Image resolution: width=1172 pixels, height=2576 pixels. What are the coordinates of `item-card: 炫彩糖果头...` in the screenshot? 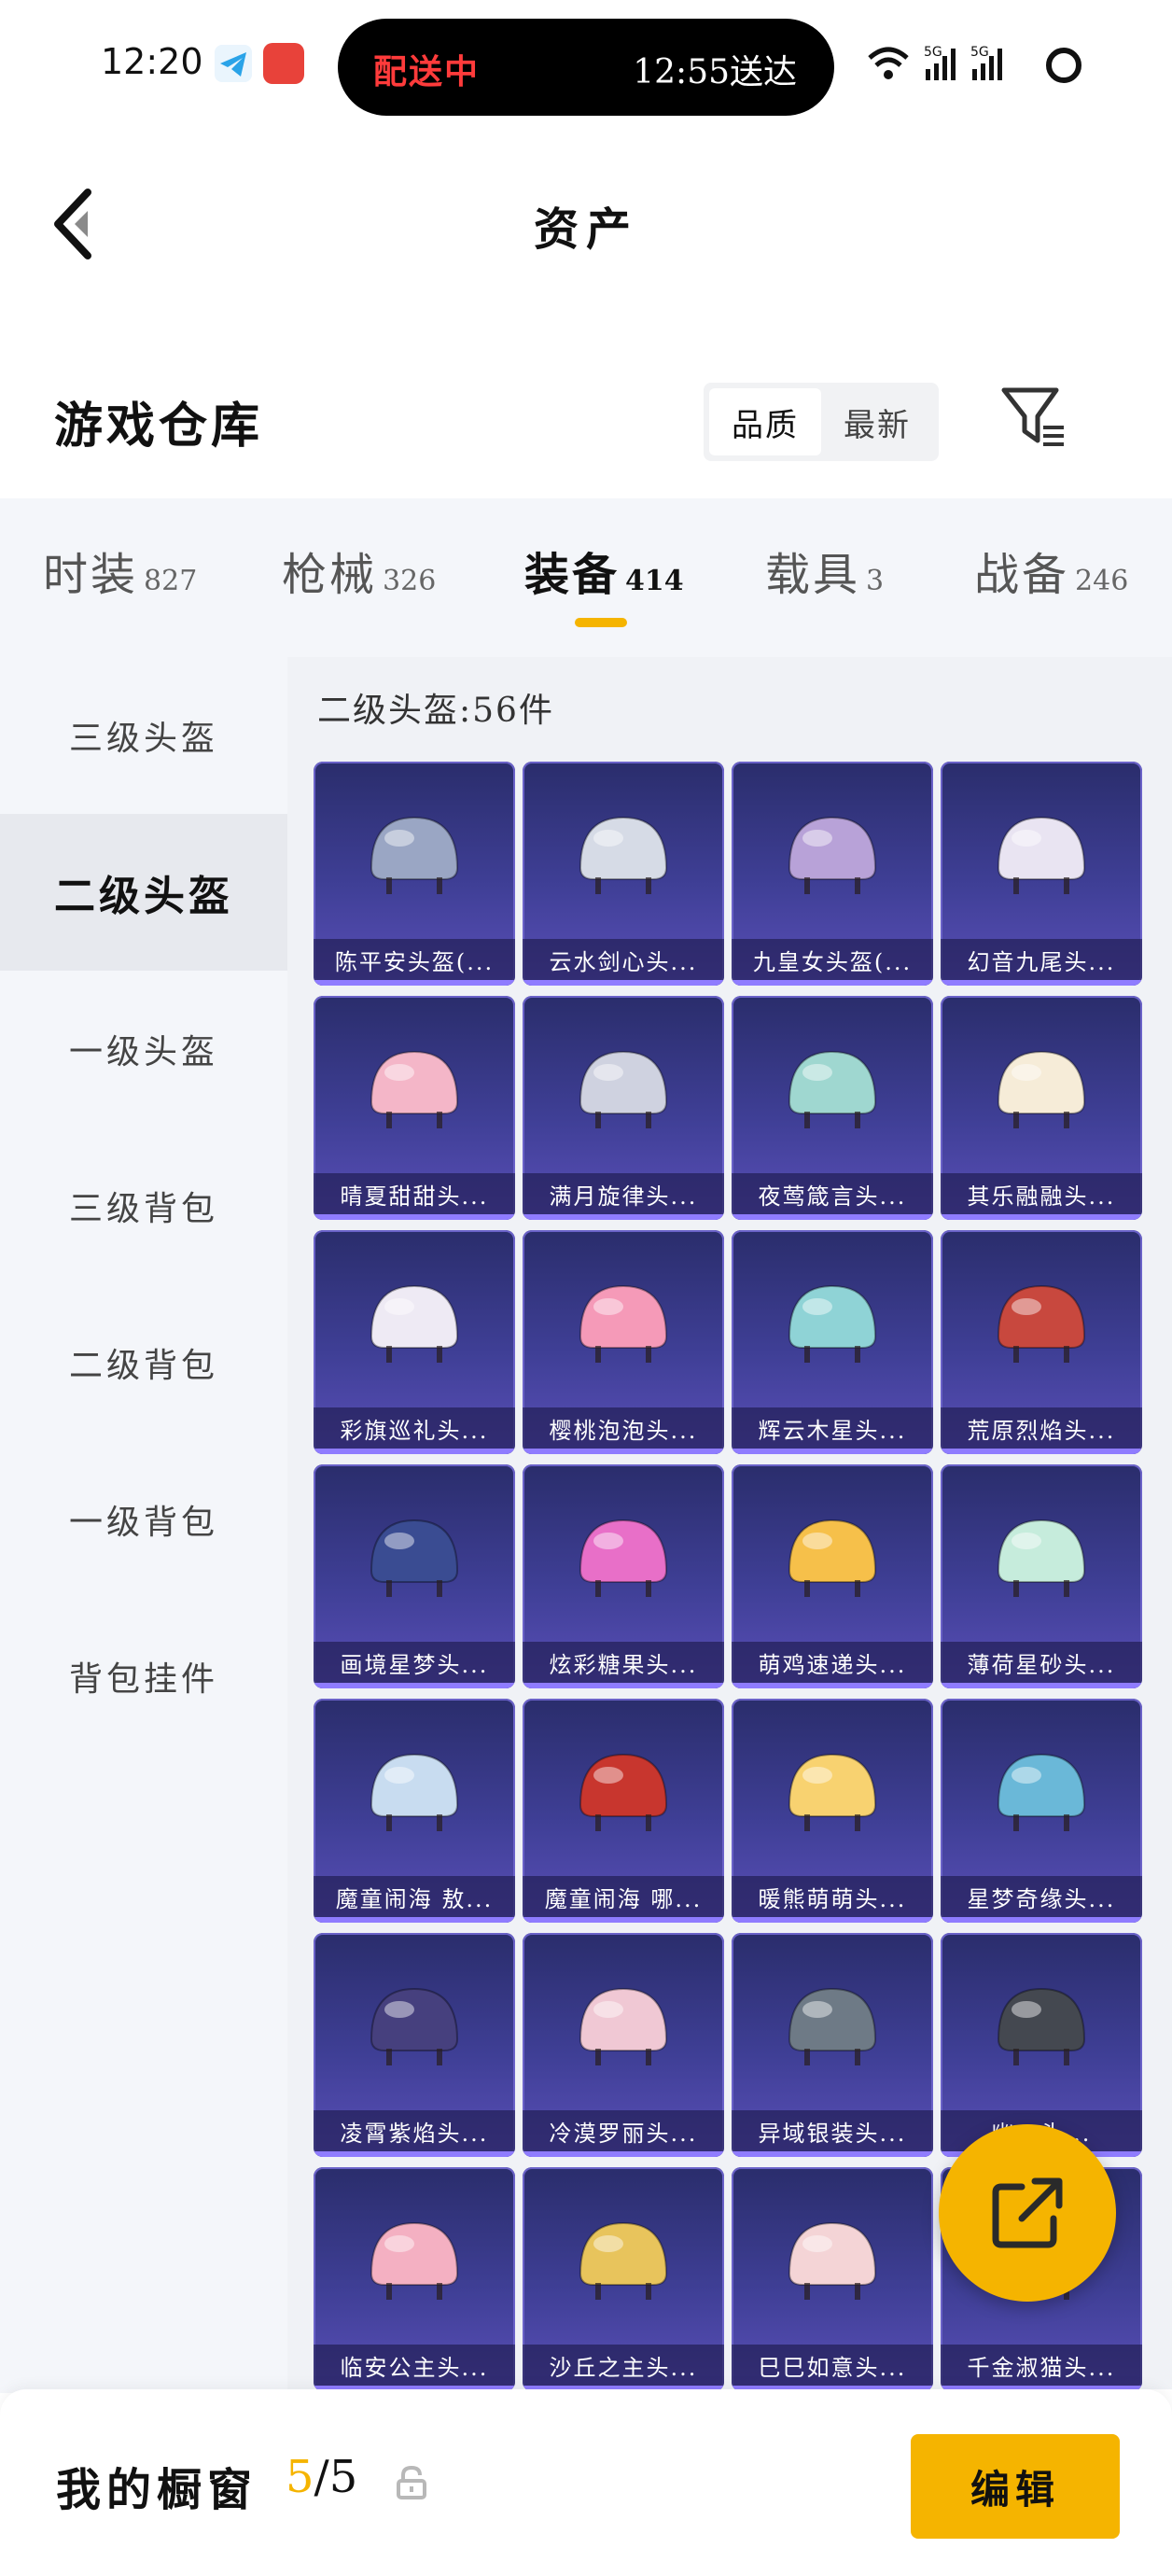 It's located at (623, 1576).